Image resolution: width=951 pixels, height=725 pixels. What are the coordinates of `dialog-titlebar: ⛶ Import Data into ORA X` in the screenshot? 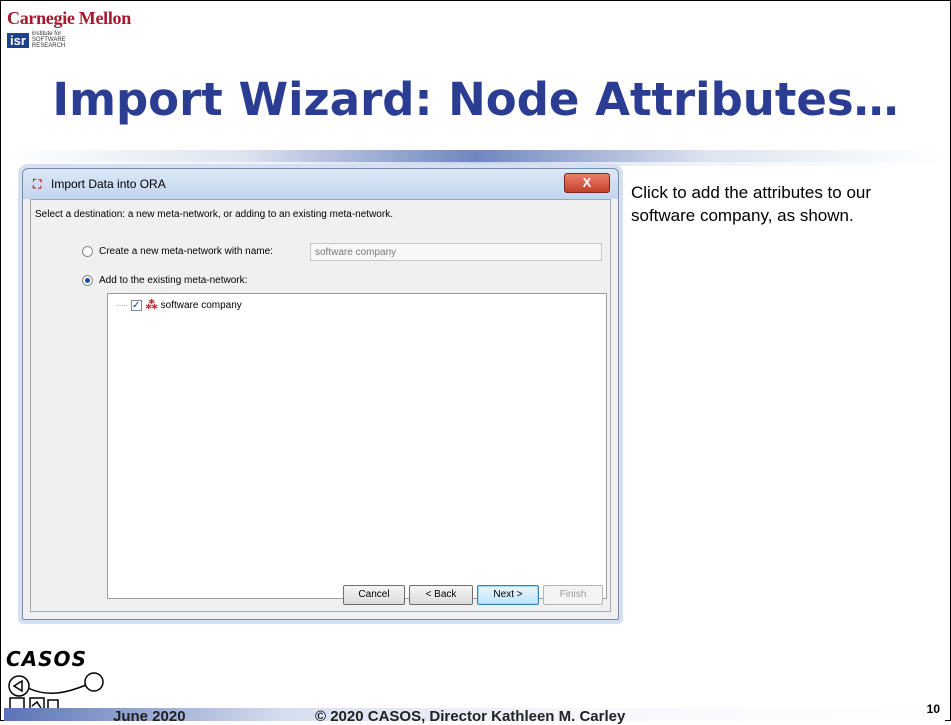 It's located at (320, 184).